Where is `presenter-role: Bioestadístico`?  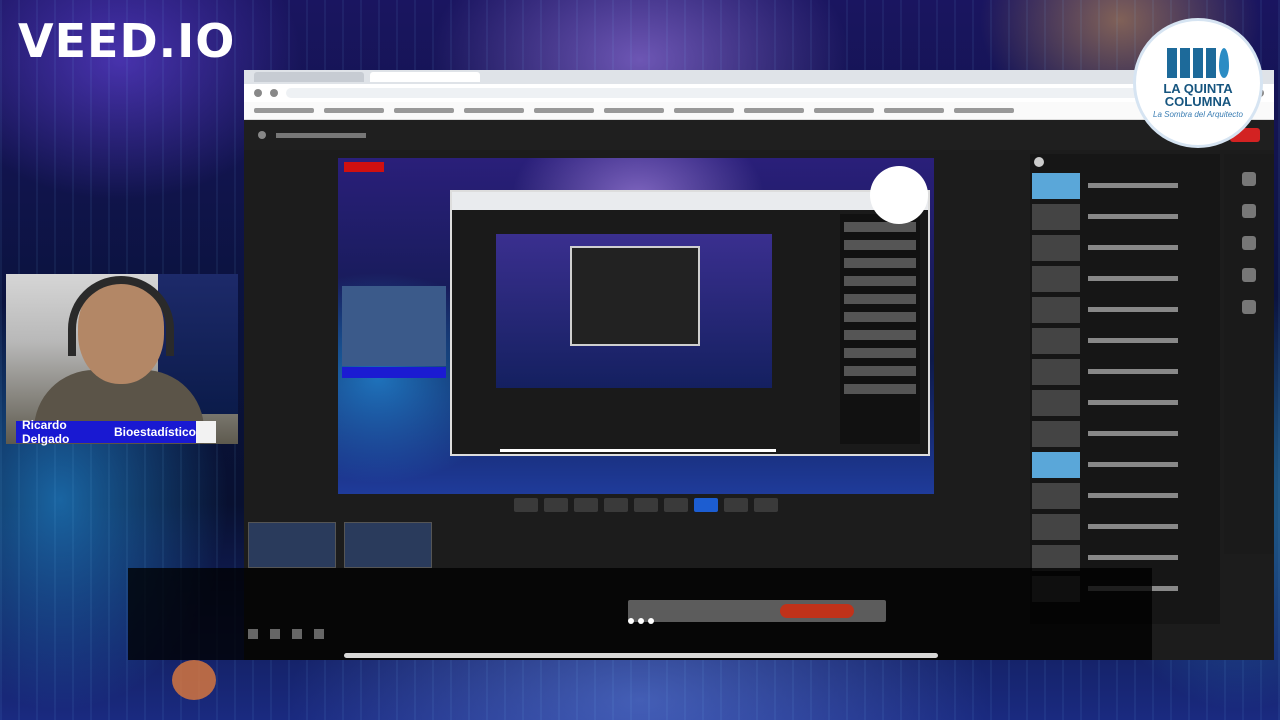
presenter-role: Bioestadístico is located at coordinates (154, 432).